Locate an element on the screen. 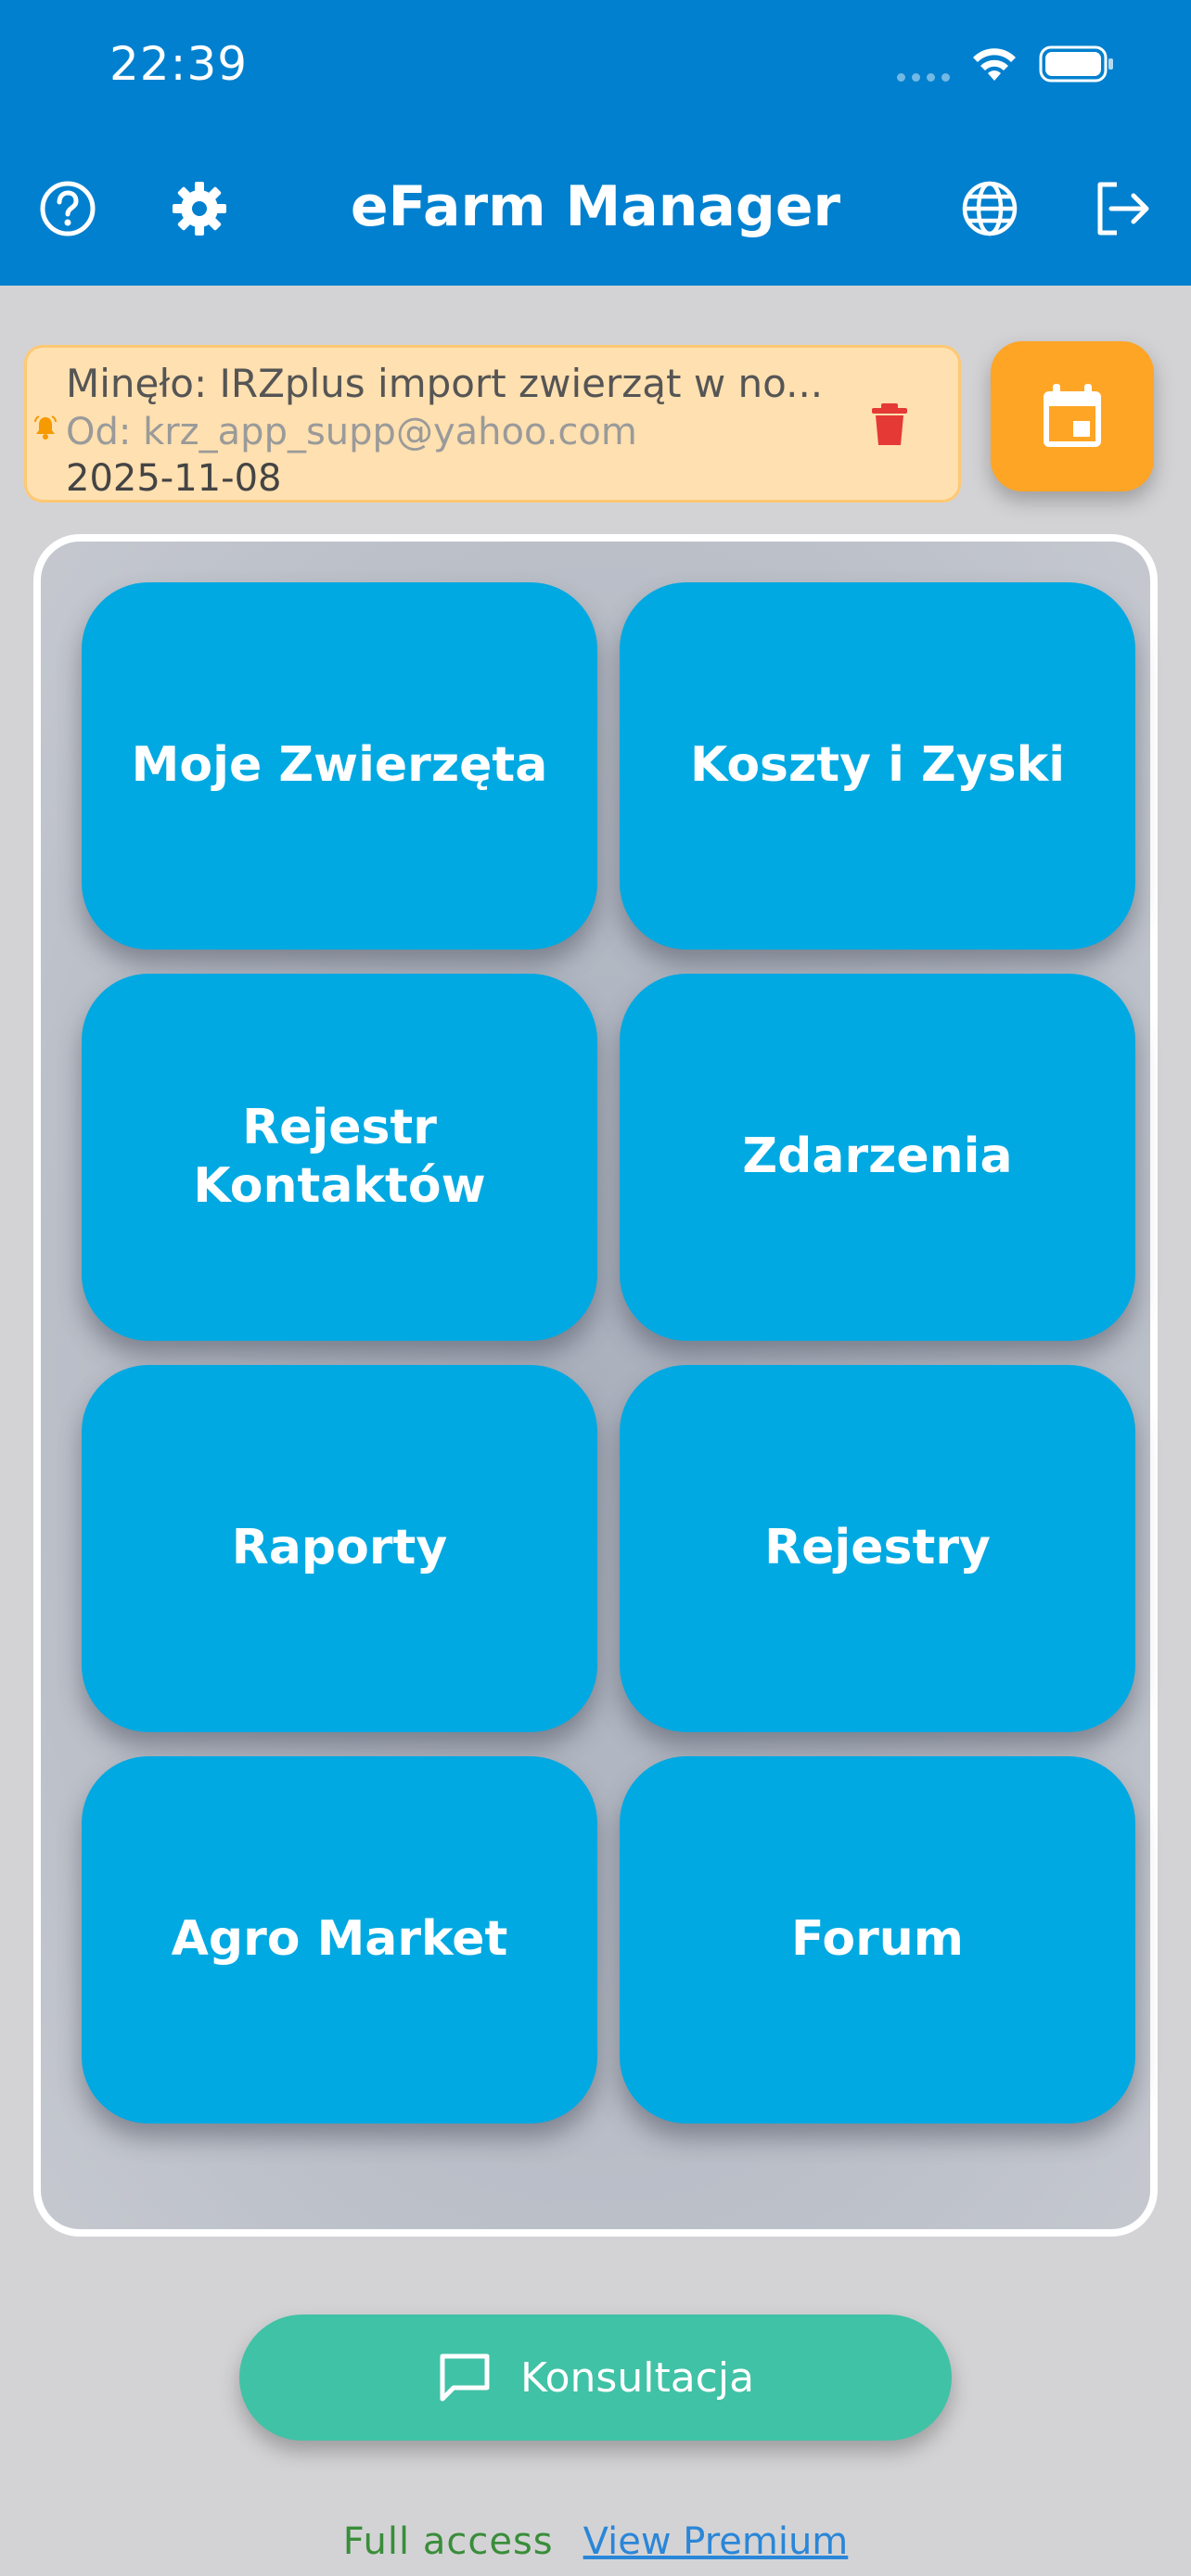  logout-button is located at coordinates (1123, 208).